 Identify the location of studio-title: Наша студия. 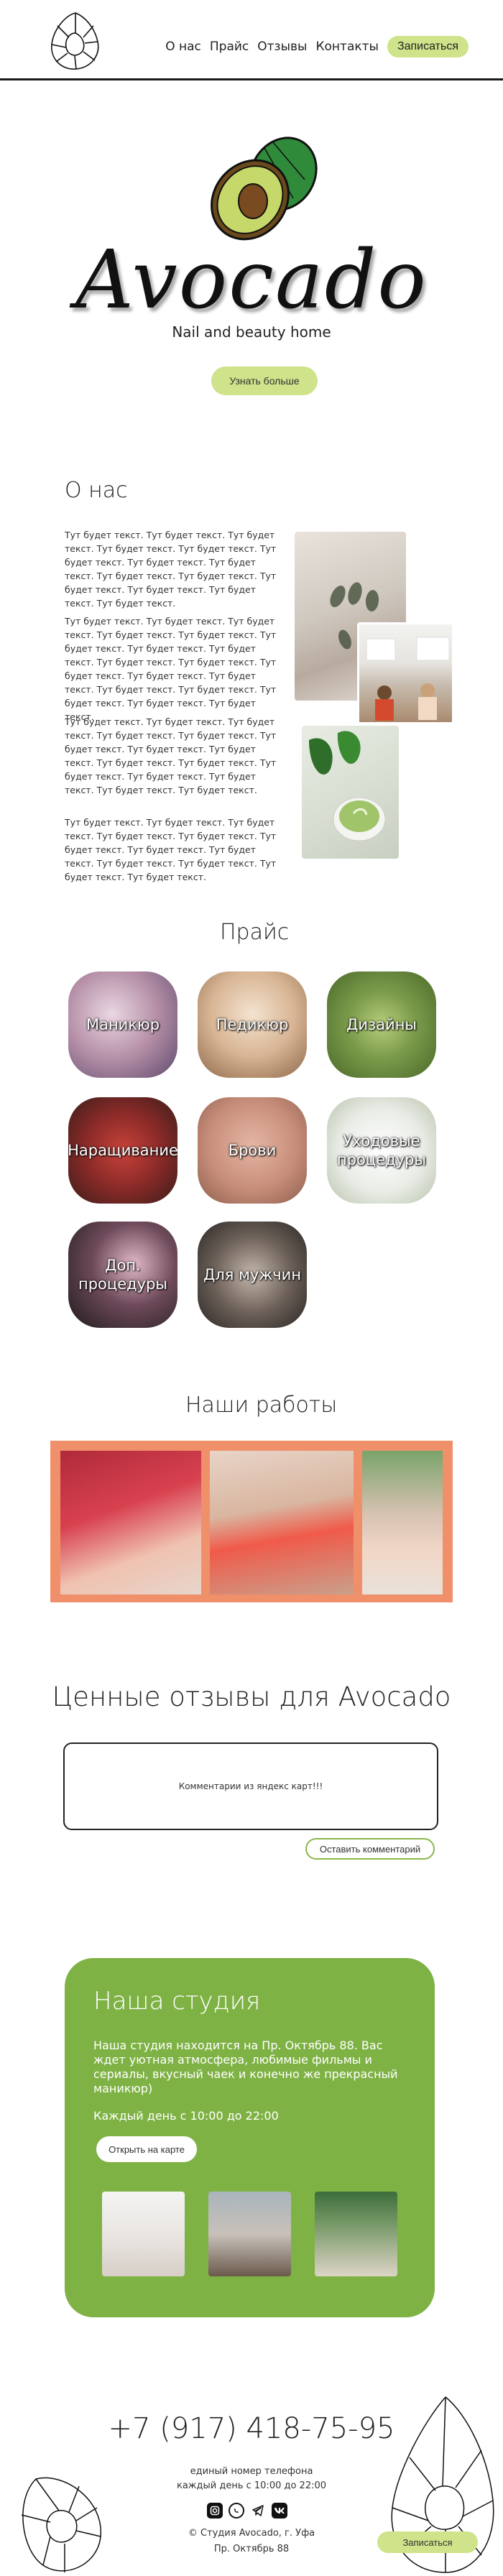
(177, 2001).